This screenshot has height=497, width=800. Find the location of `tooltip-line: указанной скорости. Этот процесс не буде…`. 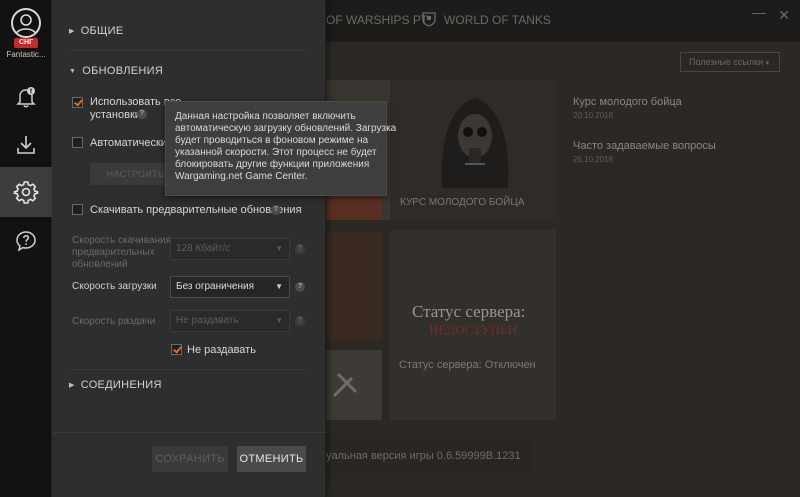

tooltip-line: указанной скорости. Этот процесс не буде… is located at coordinates (276, 152).